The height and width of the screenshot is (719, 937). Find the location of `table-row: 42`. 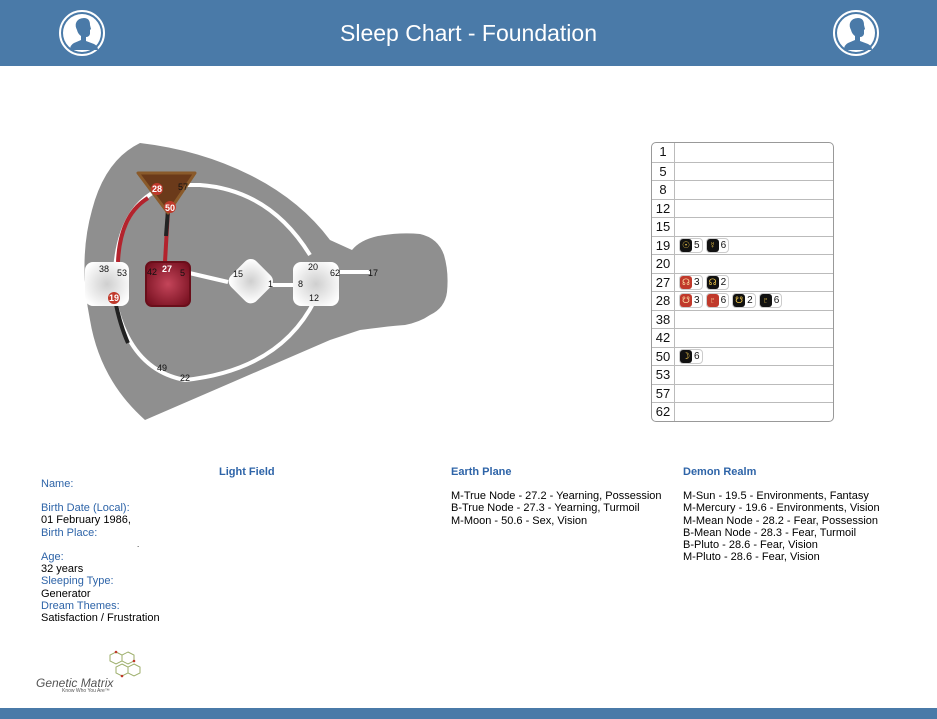

table-row: 42 is located at coordinates (742, 337).